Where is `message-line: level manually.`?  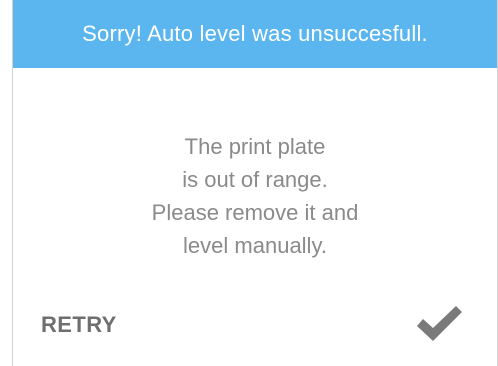
message-line: level manually. is located at coordinates (255, 245).